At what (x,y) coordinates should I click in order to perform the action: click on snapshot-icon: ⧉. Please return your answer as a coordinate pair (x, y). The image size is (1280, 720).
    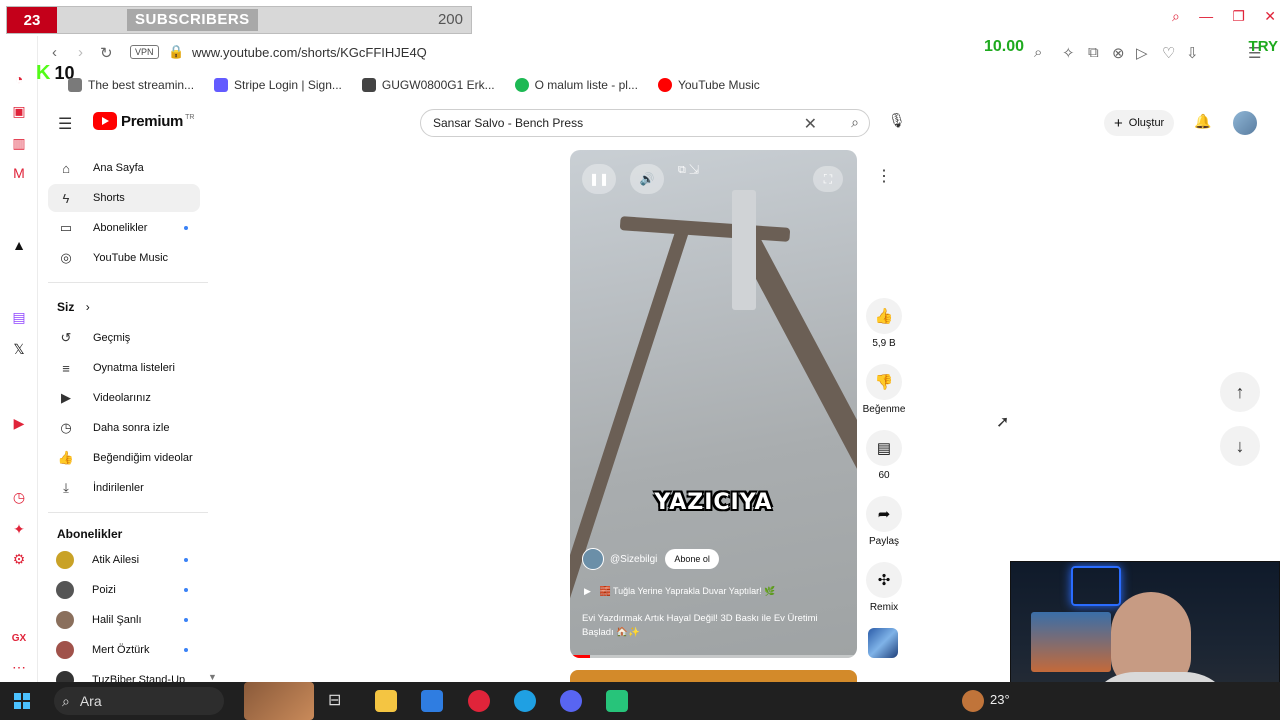
    Looking at the image, I should click on (1093, 52).